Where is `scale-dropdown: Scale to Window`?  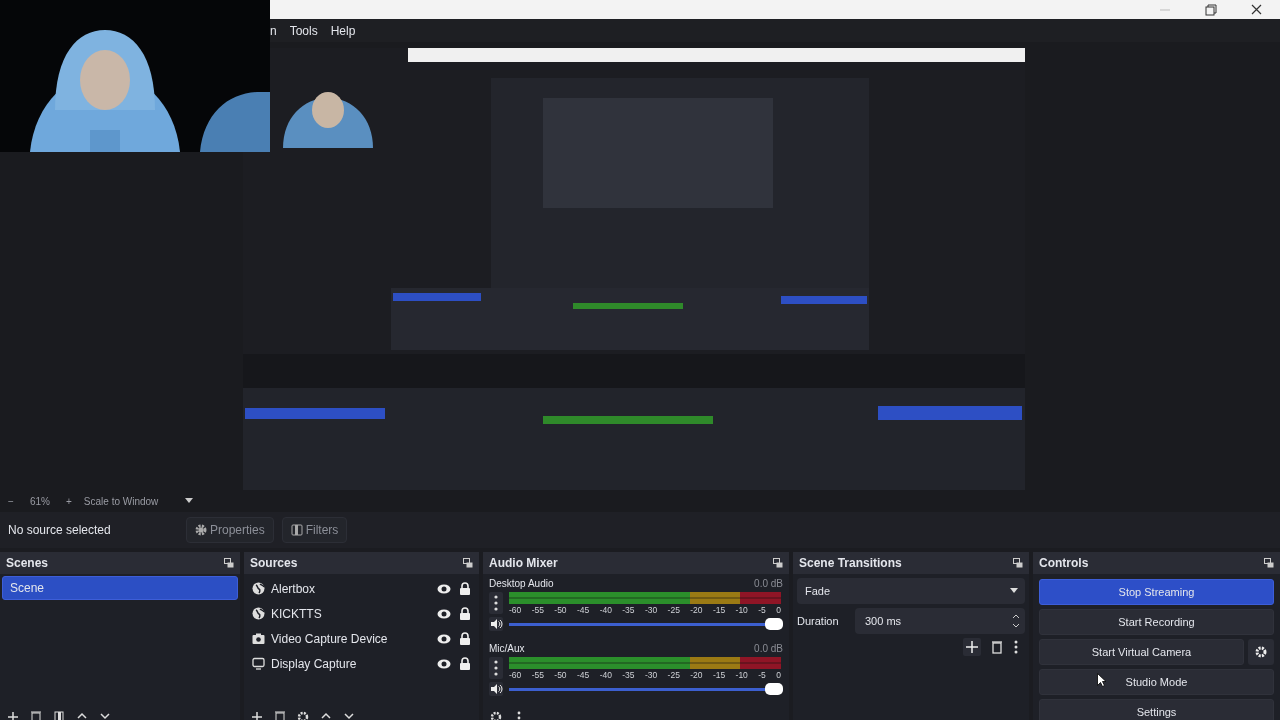
scale-dropdown: Scale to Window is located at coordinates (138, 501).